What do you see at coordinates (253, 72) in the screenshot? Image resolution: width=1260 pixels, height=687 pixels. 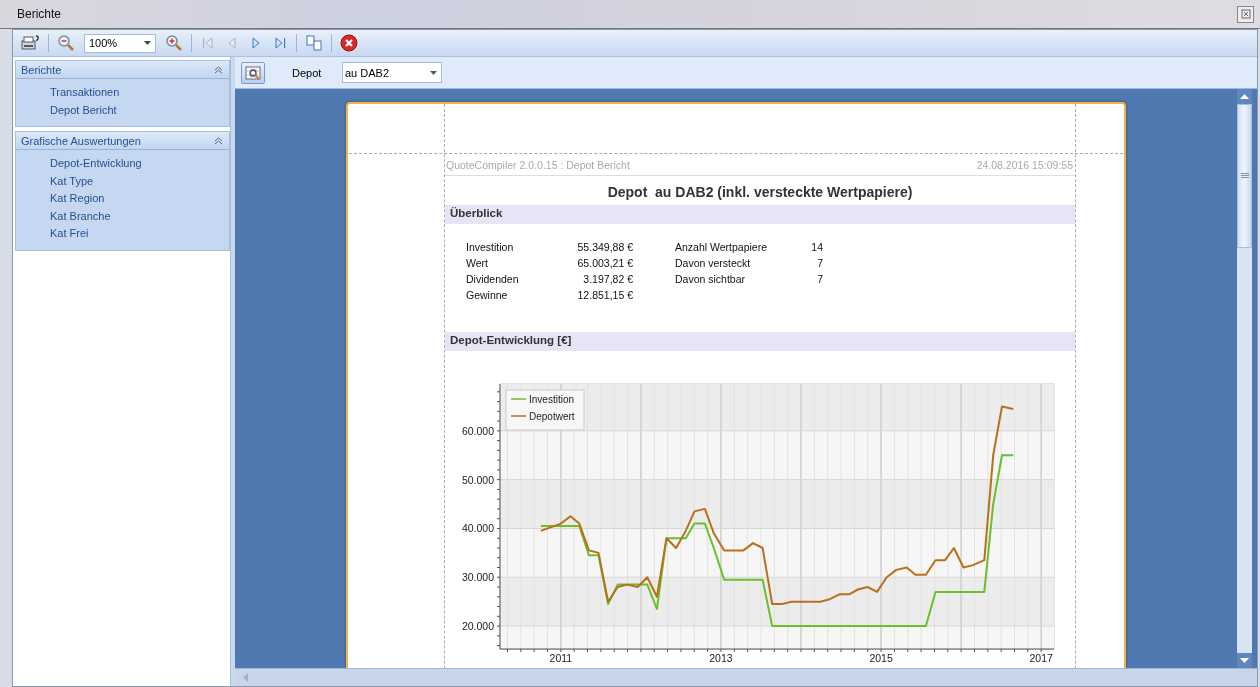 I see `preview-button` at bounding box center [253, 72].